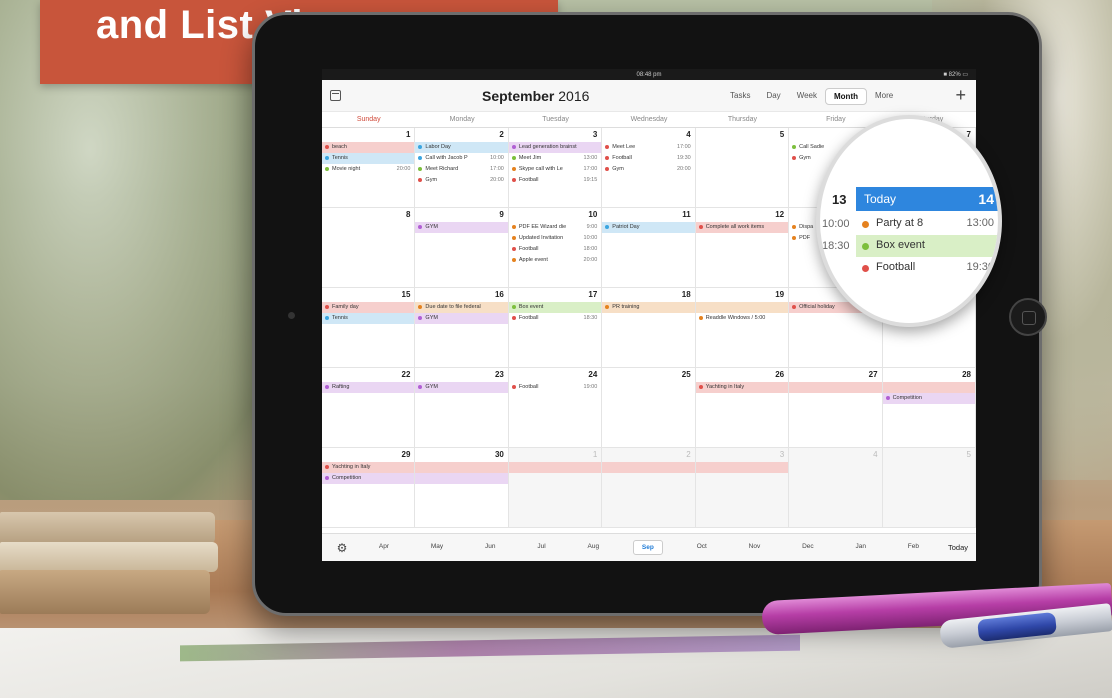 The width and height of the screenshot is (1112, 698). Describe the element at coordinates (555, 328) in the screenshot. I see `day-cell: 17 Box event Football 18:30` at that location.